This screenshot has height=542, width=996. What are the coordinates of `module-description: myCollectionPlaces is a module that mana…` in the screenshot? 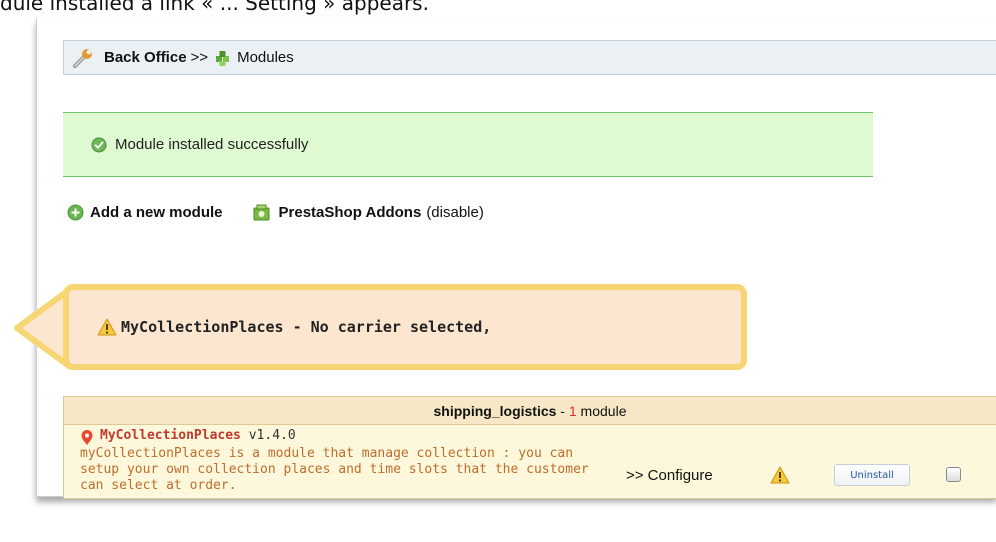 It's located at (334, 469).